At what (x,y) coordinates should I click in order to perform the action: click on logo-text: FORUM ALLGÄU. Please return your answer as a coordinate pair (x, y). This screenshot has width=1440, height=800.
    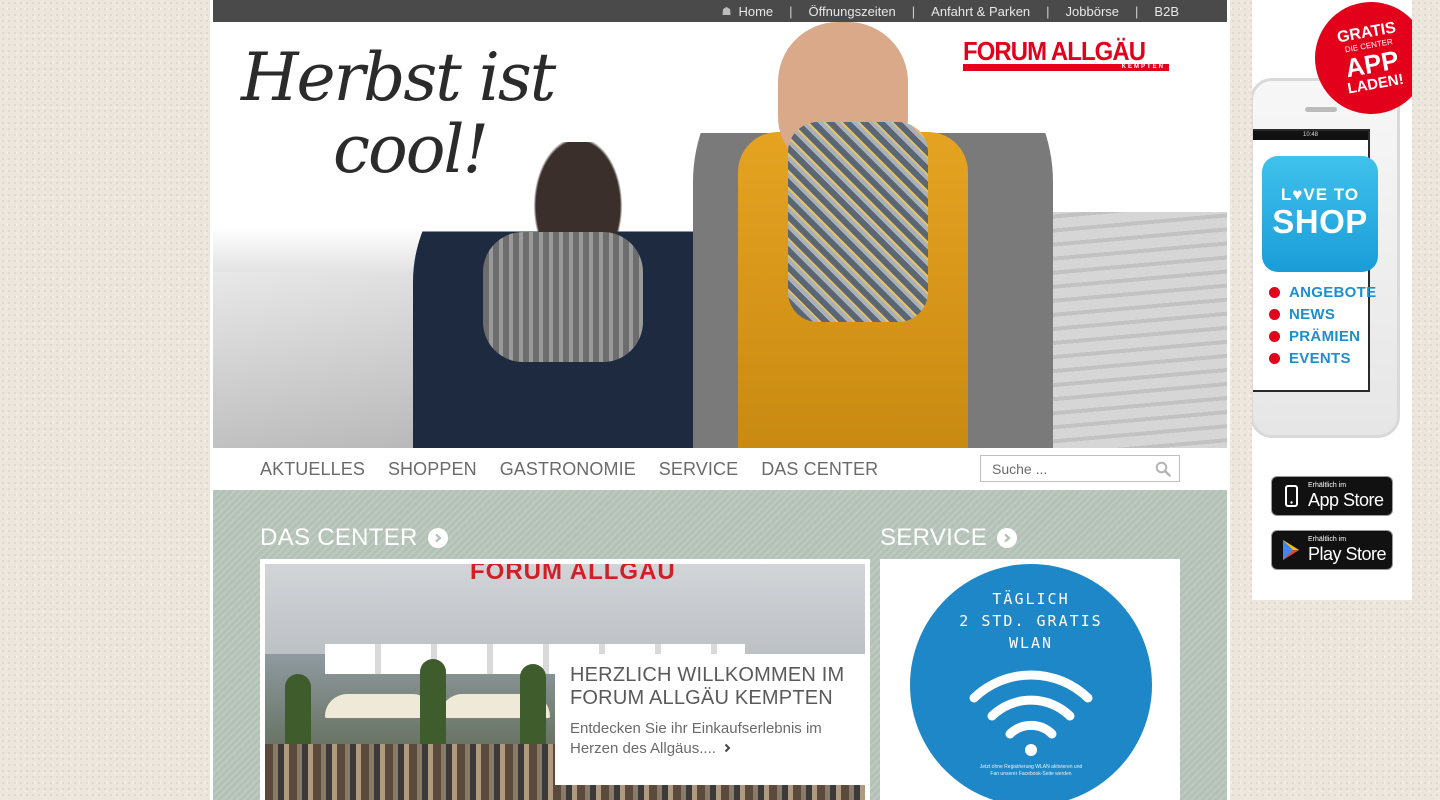
    Looking at the image, I should click on (1054, 51).